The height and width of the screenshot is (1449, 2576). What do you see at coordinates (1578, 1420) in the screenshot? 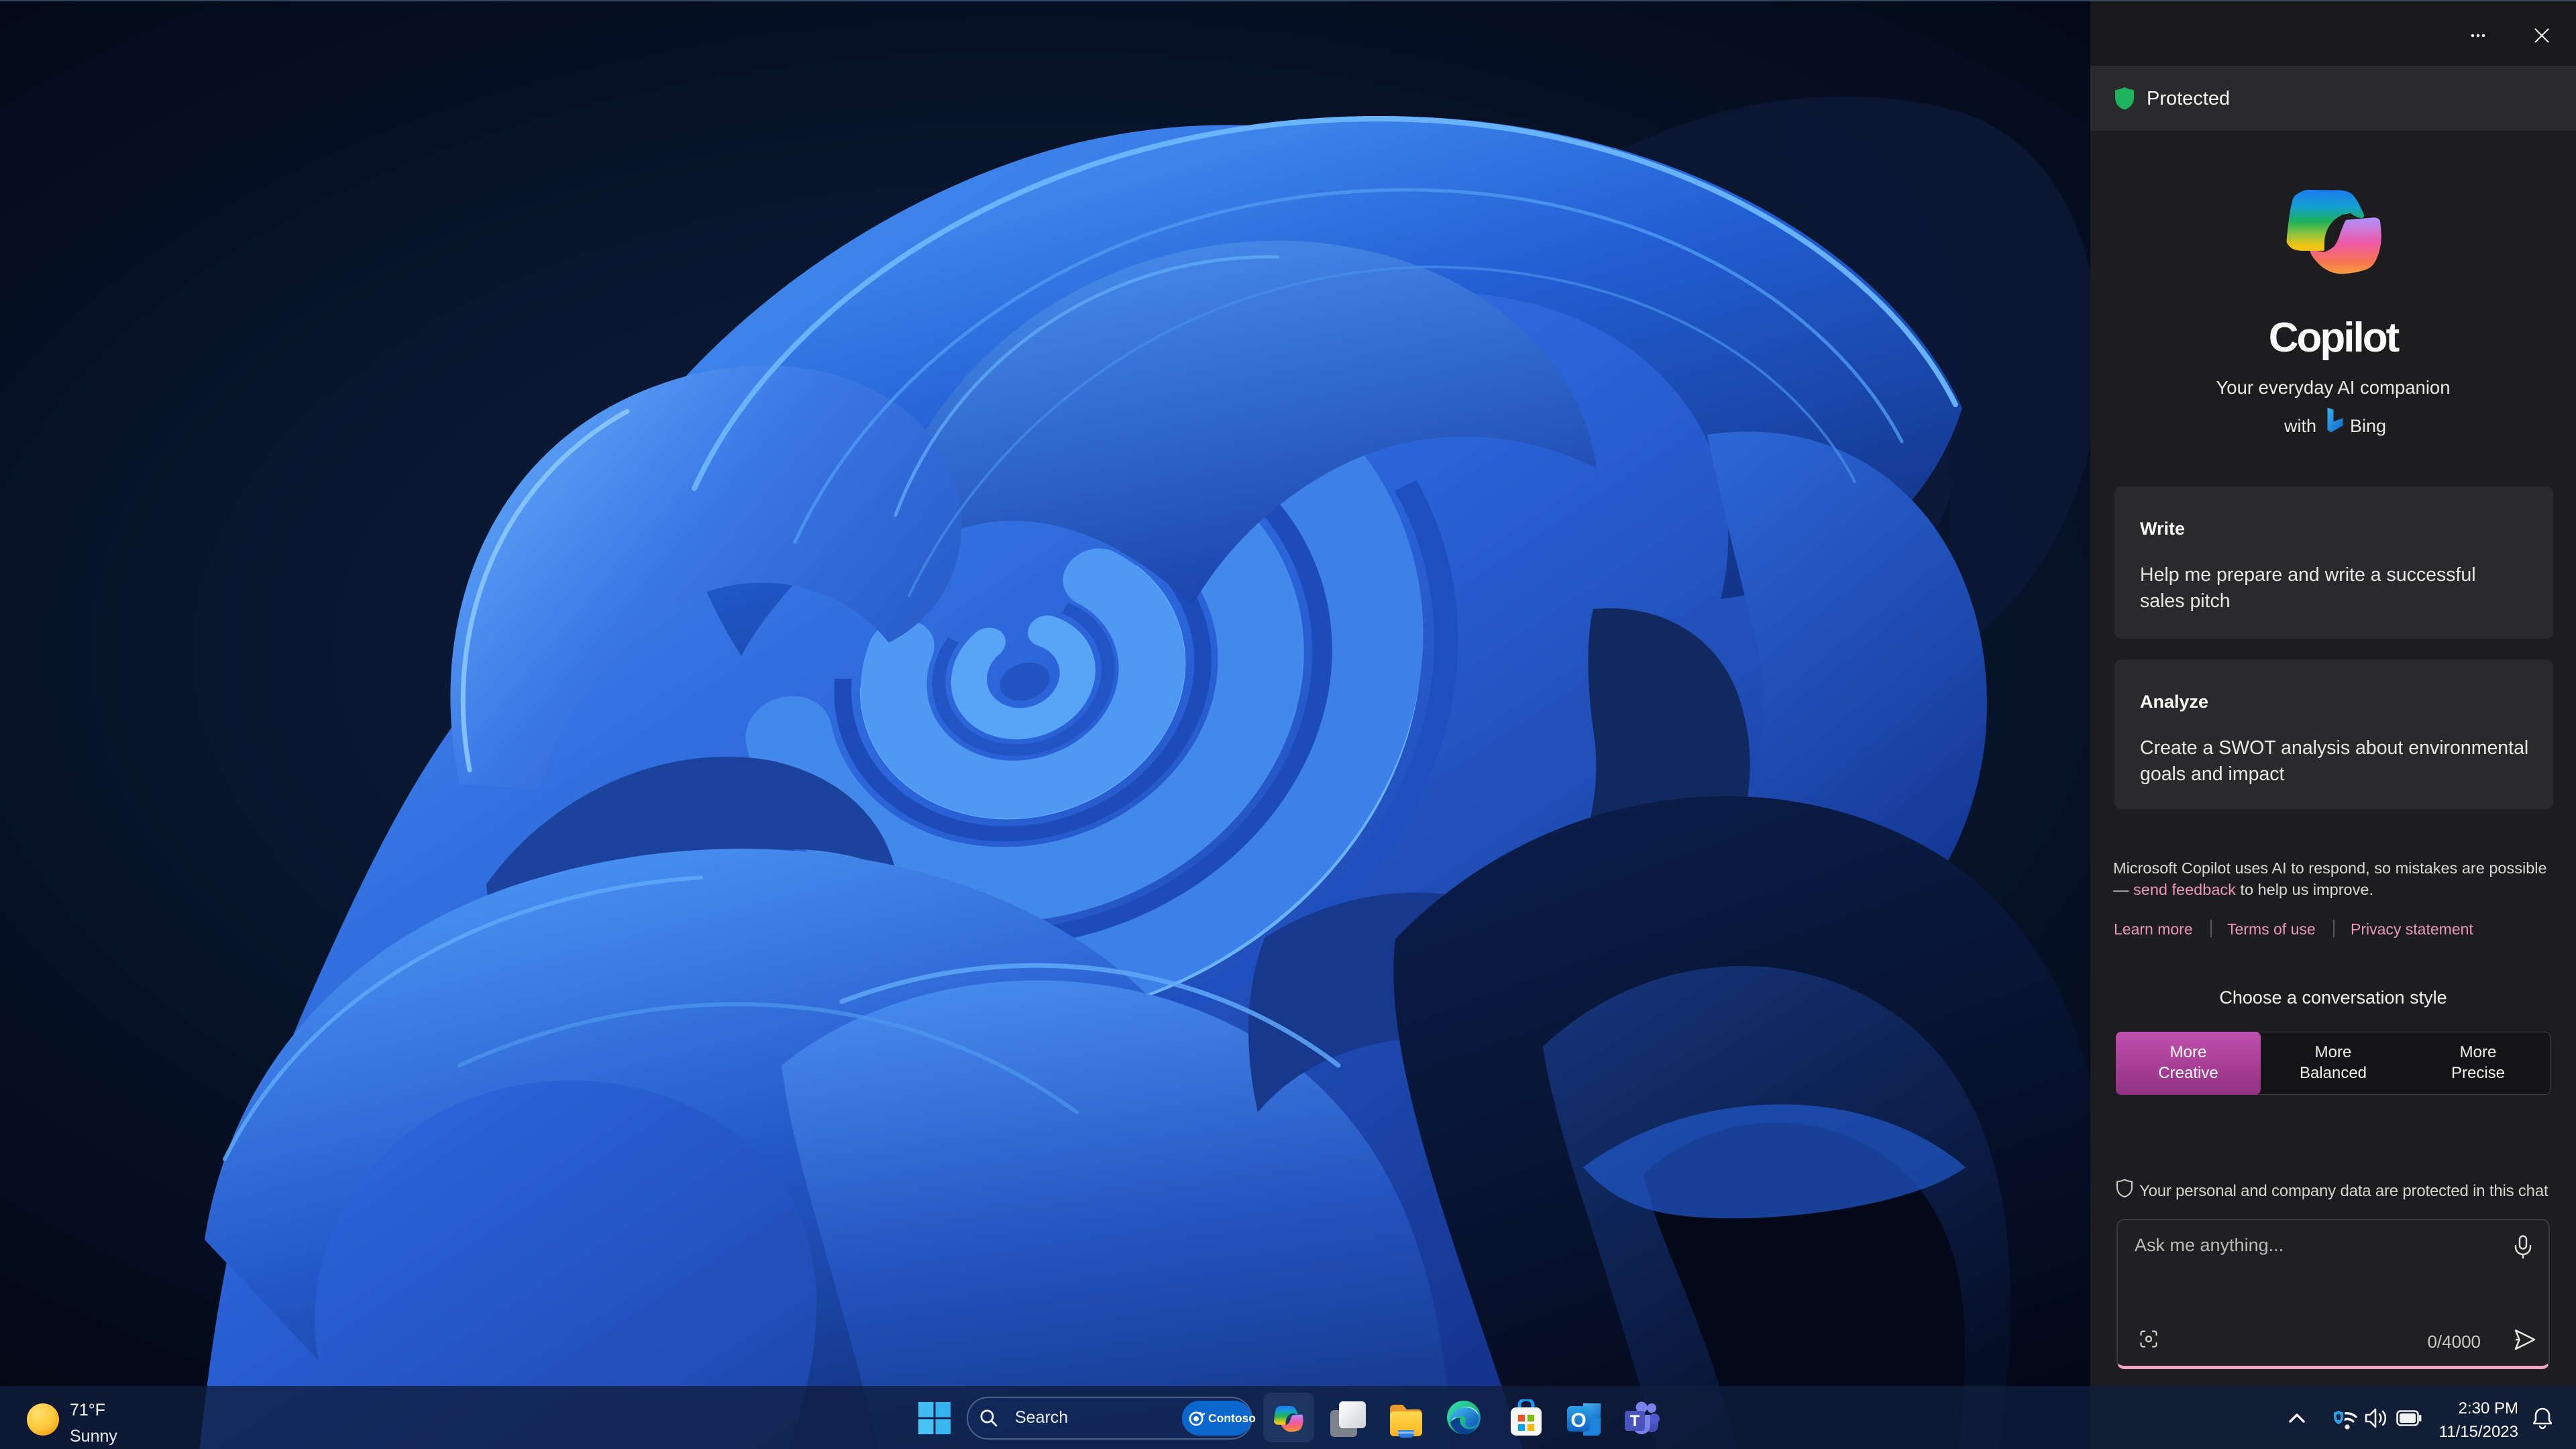
I see `svg-text: O` at bounding box center [1578, 1420].